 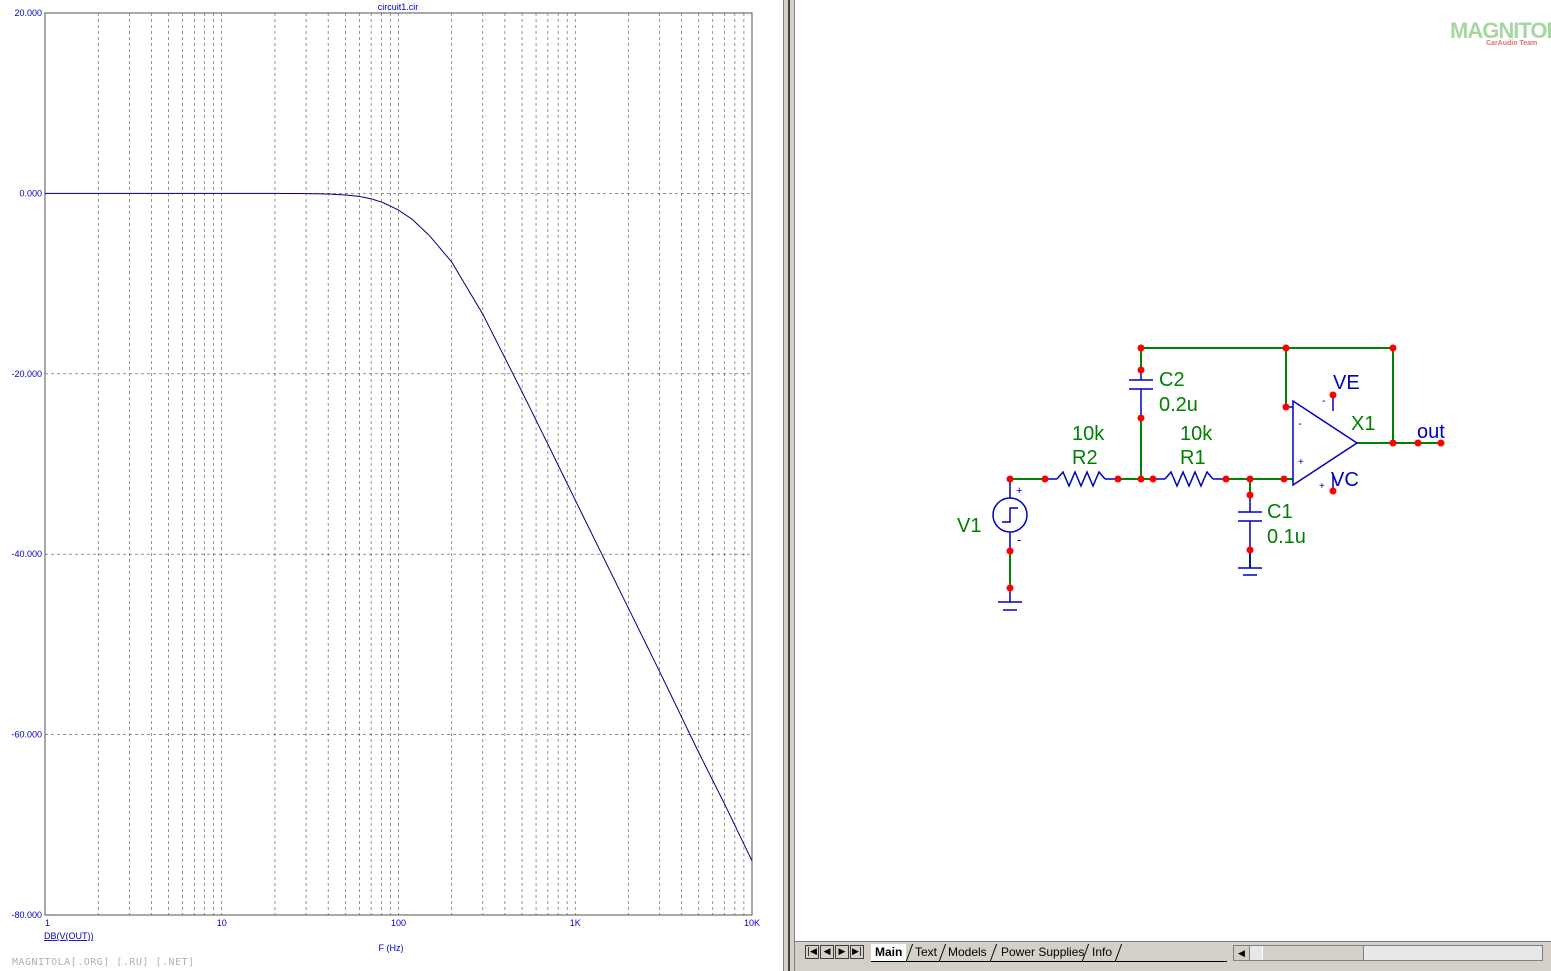 I want to click on x-tick-label: 10K, so click(x=752, y=923).